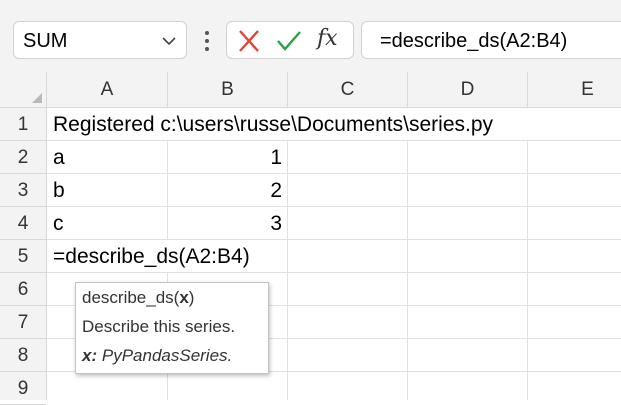 The height and width of the screenshot is (405, 621). Describe the element at coordinates (167, 355) in the screenshot. I see `tooltip-param-type: PyPandasSeries.` at that location.